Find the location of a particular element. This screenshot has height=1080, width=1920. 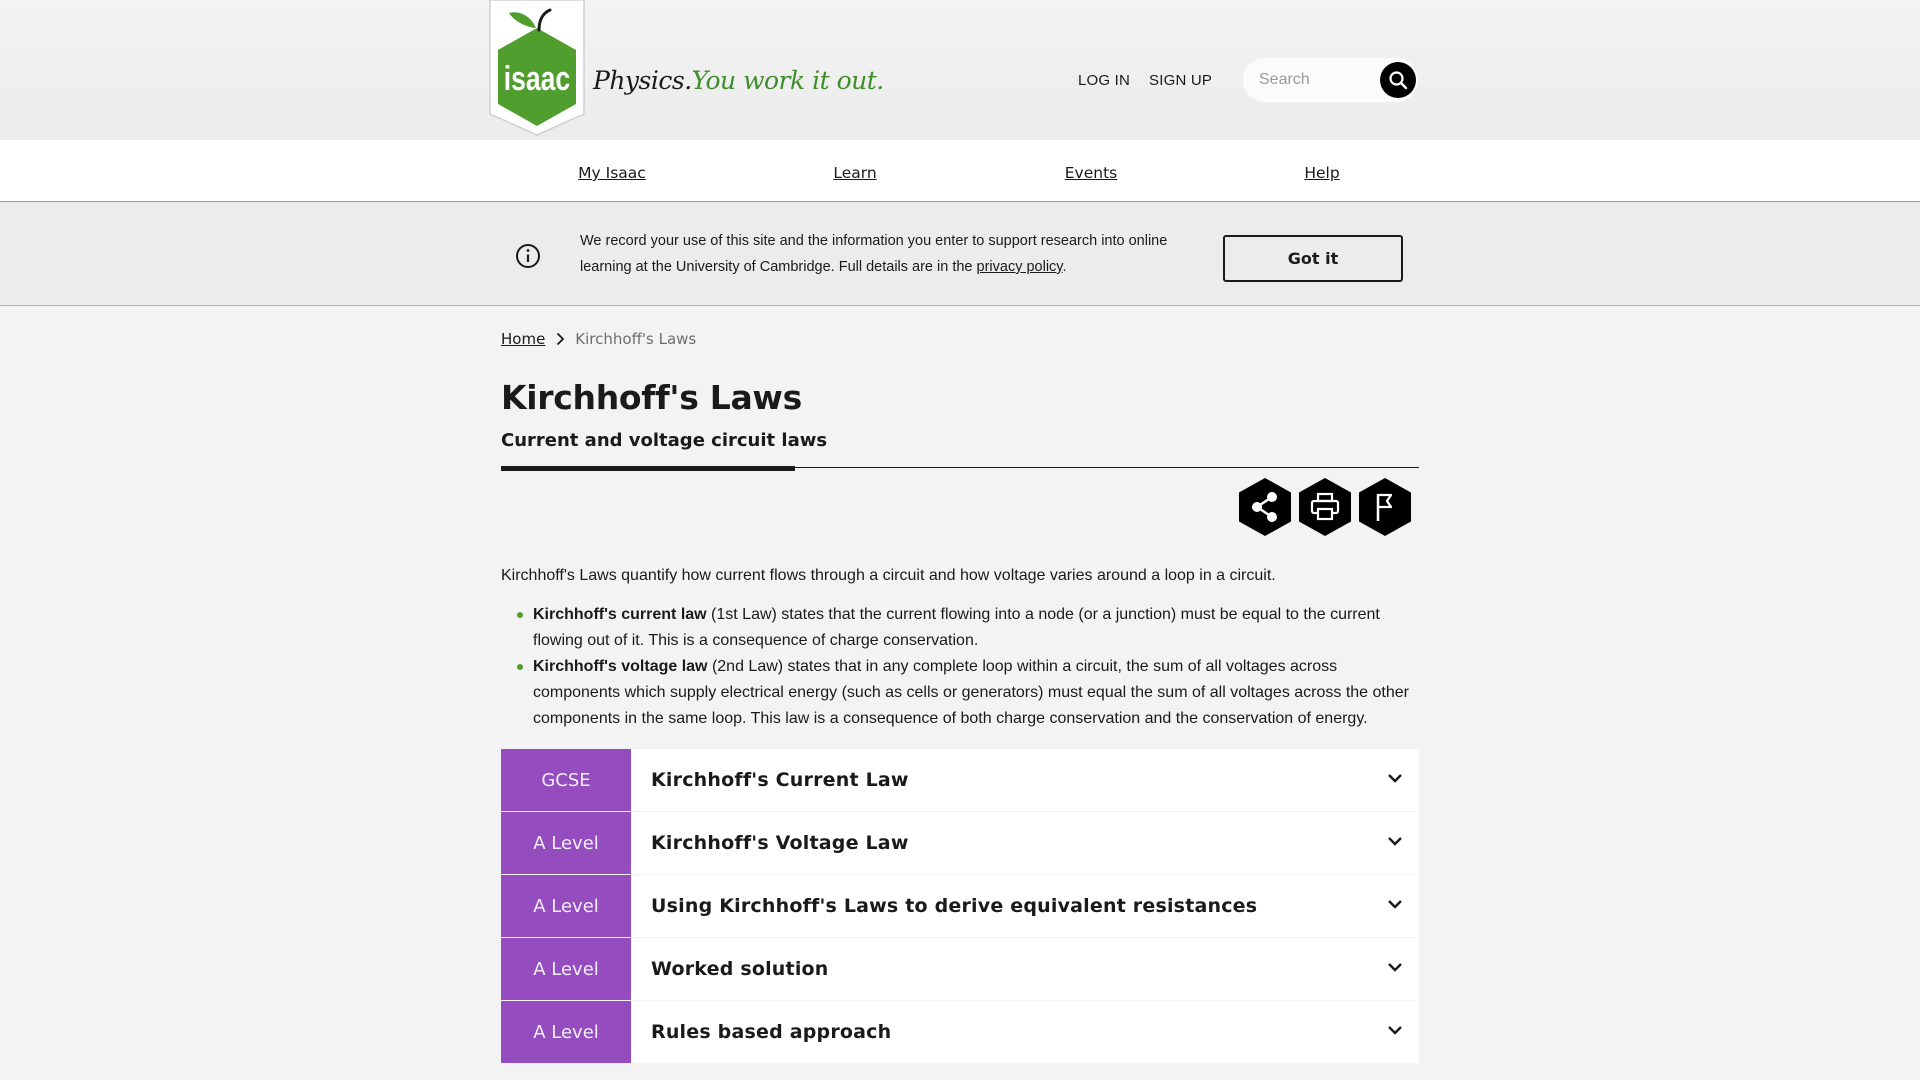

subtitle-underline is located at coordinates (648, 468).